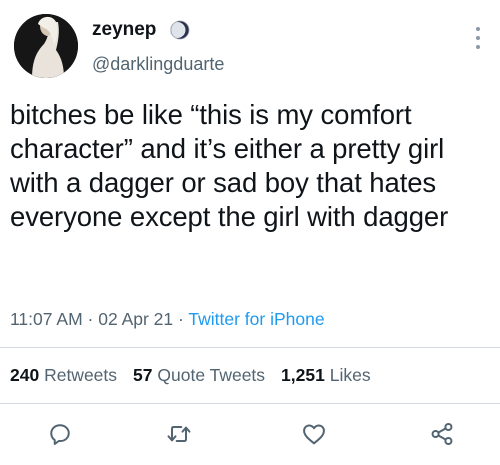 The height and width of the screenshot is (465, 500). I want to click on quote-tweets-stat: 57 Quote Tweets, so click(199, 375).